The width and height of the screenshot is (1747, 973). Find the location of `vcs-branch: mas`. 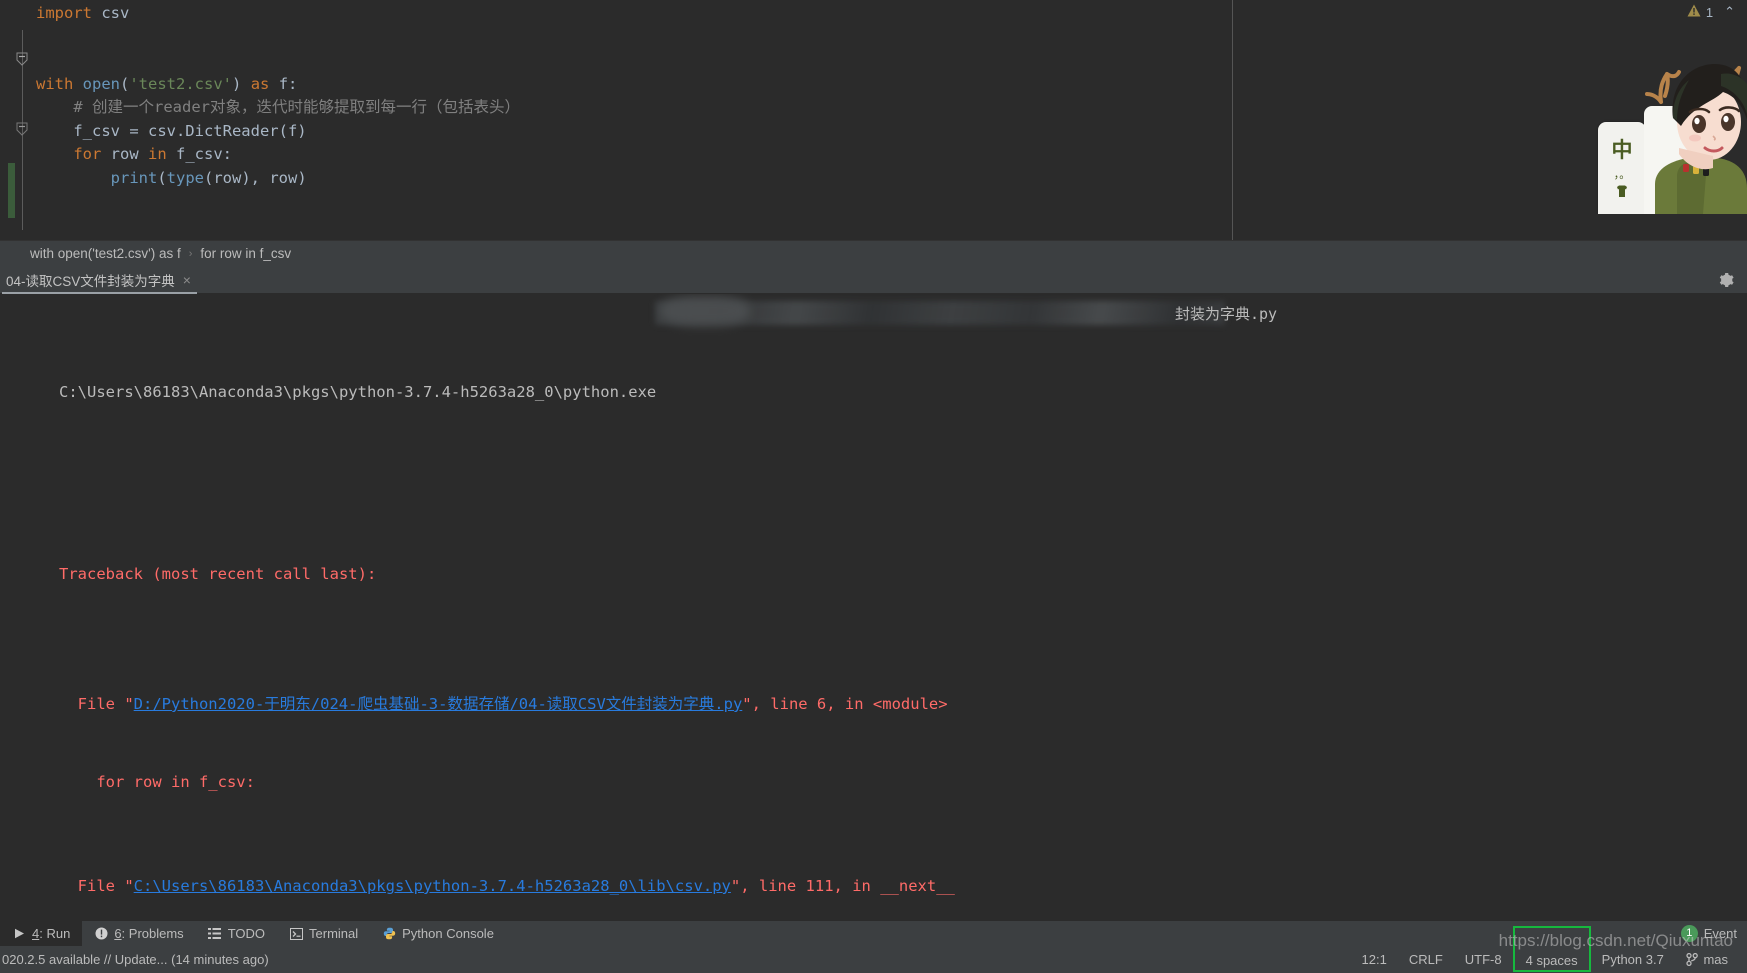

vcs-branch: mas is located at coordinates (1707, 959).